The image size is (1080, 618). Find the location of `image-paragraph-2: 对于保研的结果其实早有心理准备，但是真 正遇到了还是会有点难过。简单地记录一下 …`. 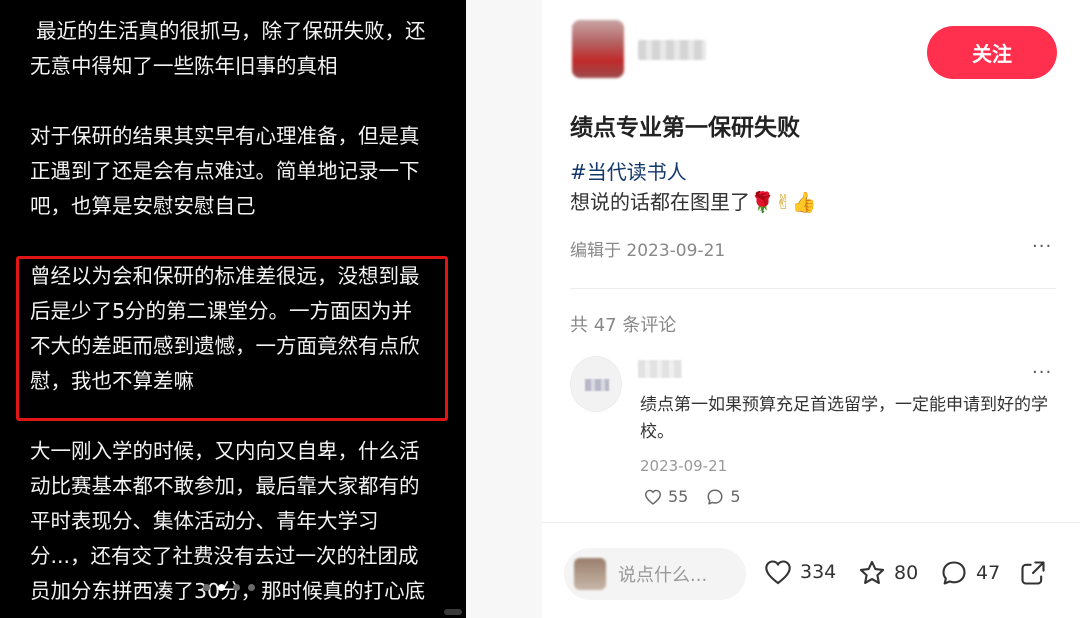

image-paragraph-2: 对于保研的结果其实早有心理准备，但是真 正遇到了还是会有点难过。简单地记录一下 … is located at coordinates (235, 171).